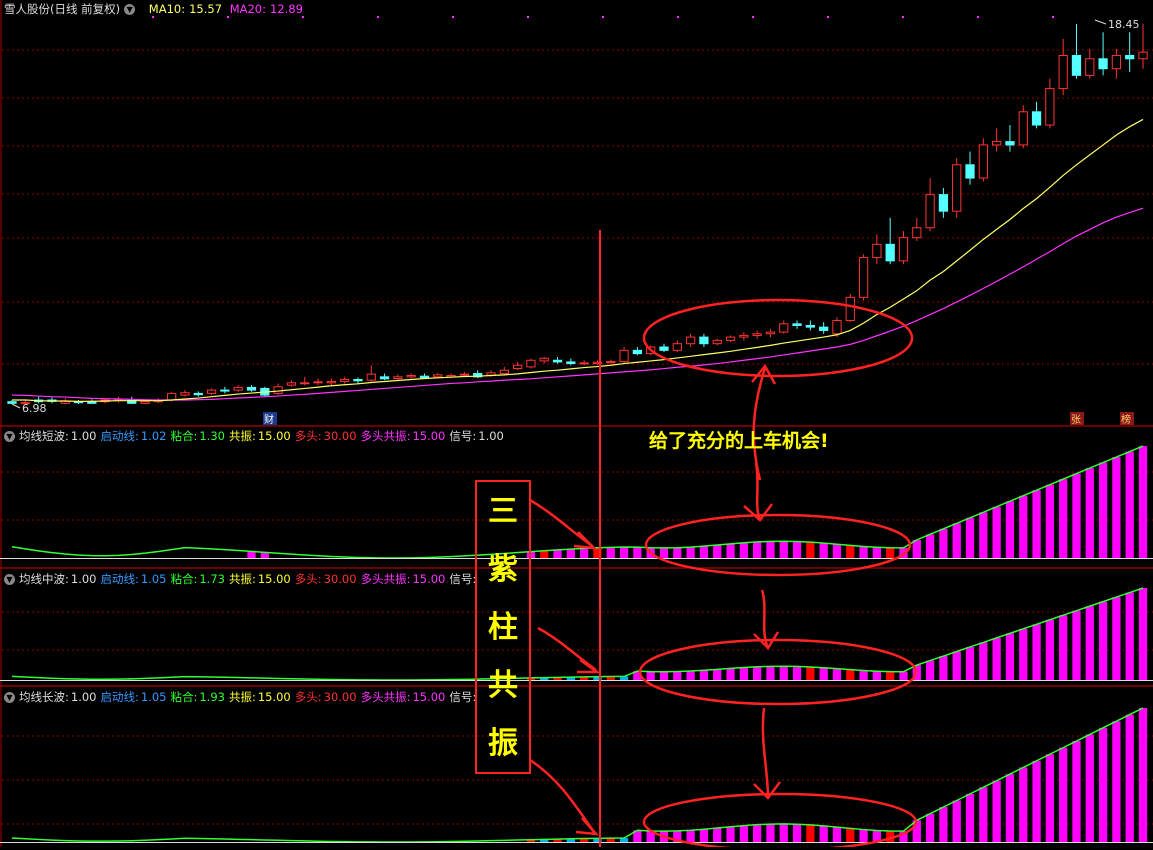  What do you see at coordinates (212, 579) in the screenshot?
I see `indicator-value: 1.73` at bounding box center [212, 579].